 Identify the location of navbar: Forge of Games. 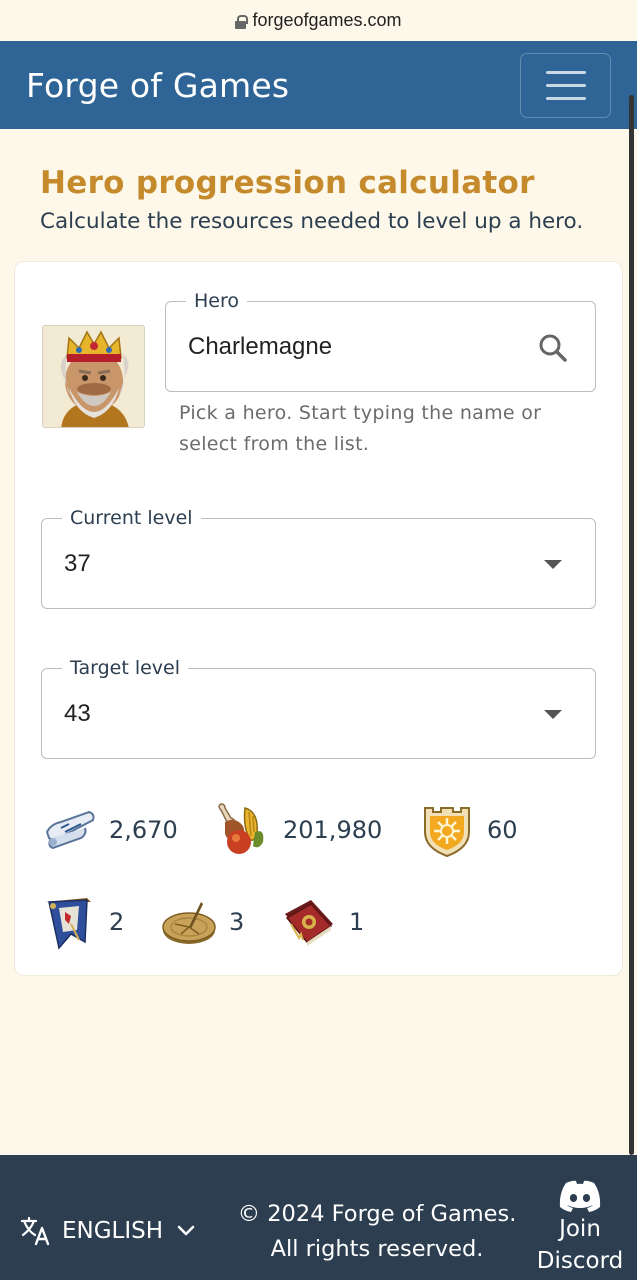
(318, 85).